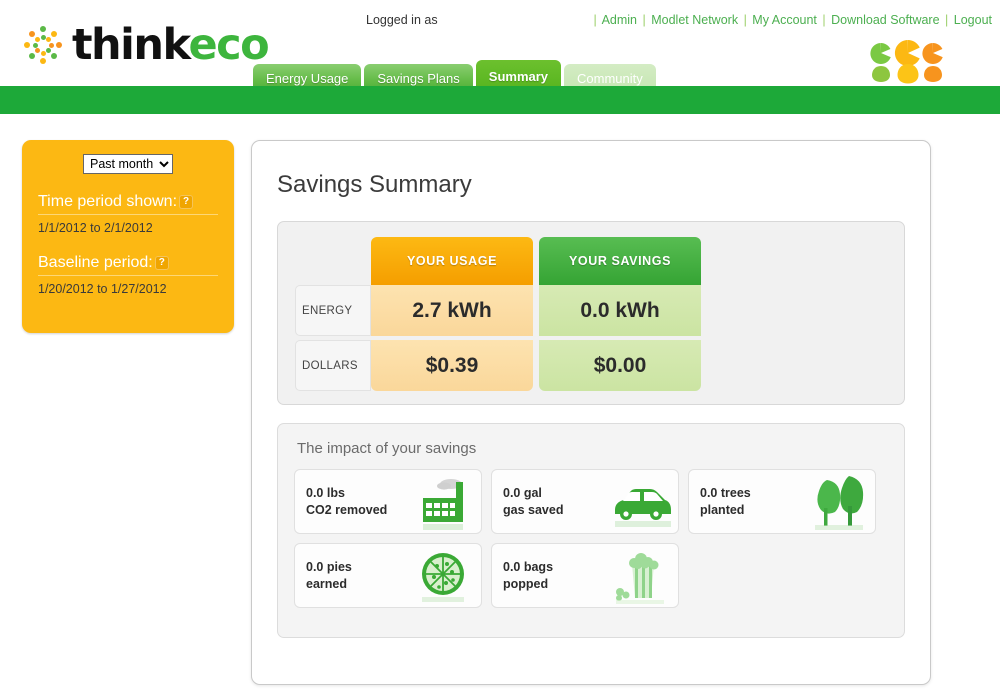 The height and width of the screenshot is (698, 1000). Describe the element at coordinates (885, 20) in the screenshot. I see `link-download-software: Download Software` at that location.